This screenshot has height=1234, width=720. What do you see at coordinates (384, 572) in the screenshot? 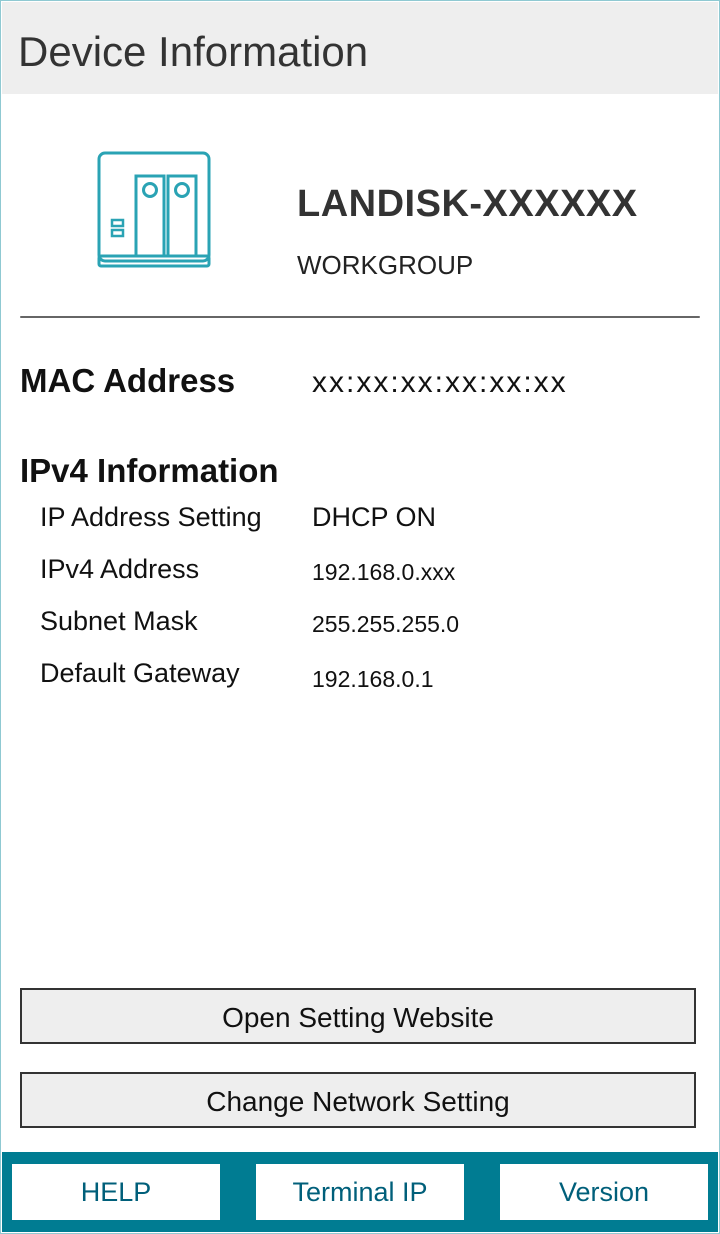
I see `ipv4-address-value: 192.168.0.xxx` at bounding box center [384, 572].